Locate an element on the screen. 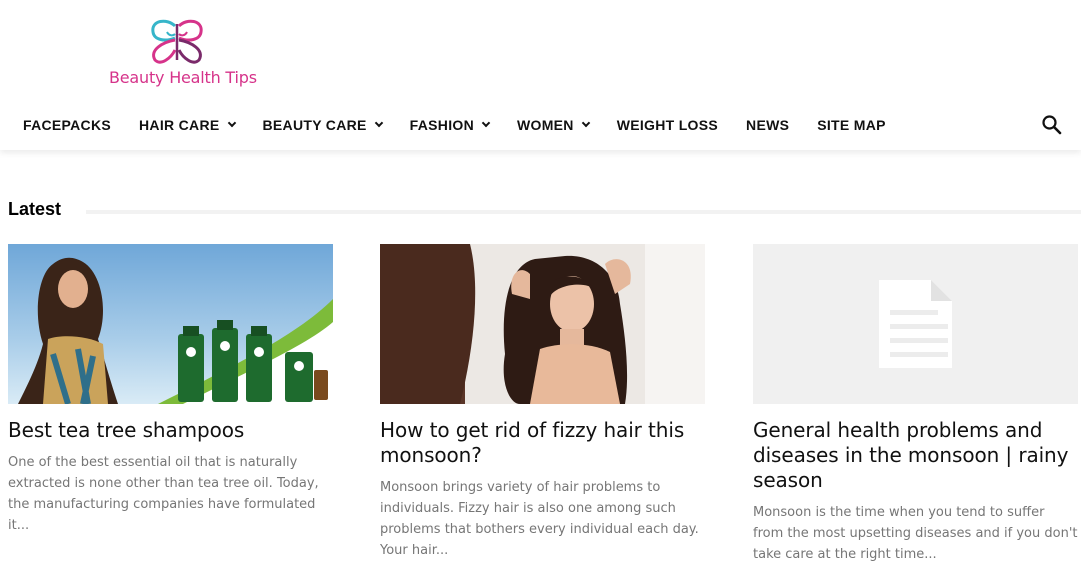 The image size is (1081, 573). post-title: Best tea tree shampoos is located at coordinates (170, 430).